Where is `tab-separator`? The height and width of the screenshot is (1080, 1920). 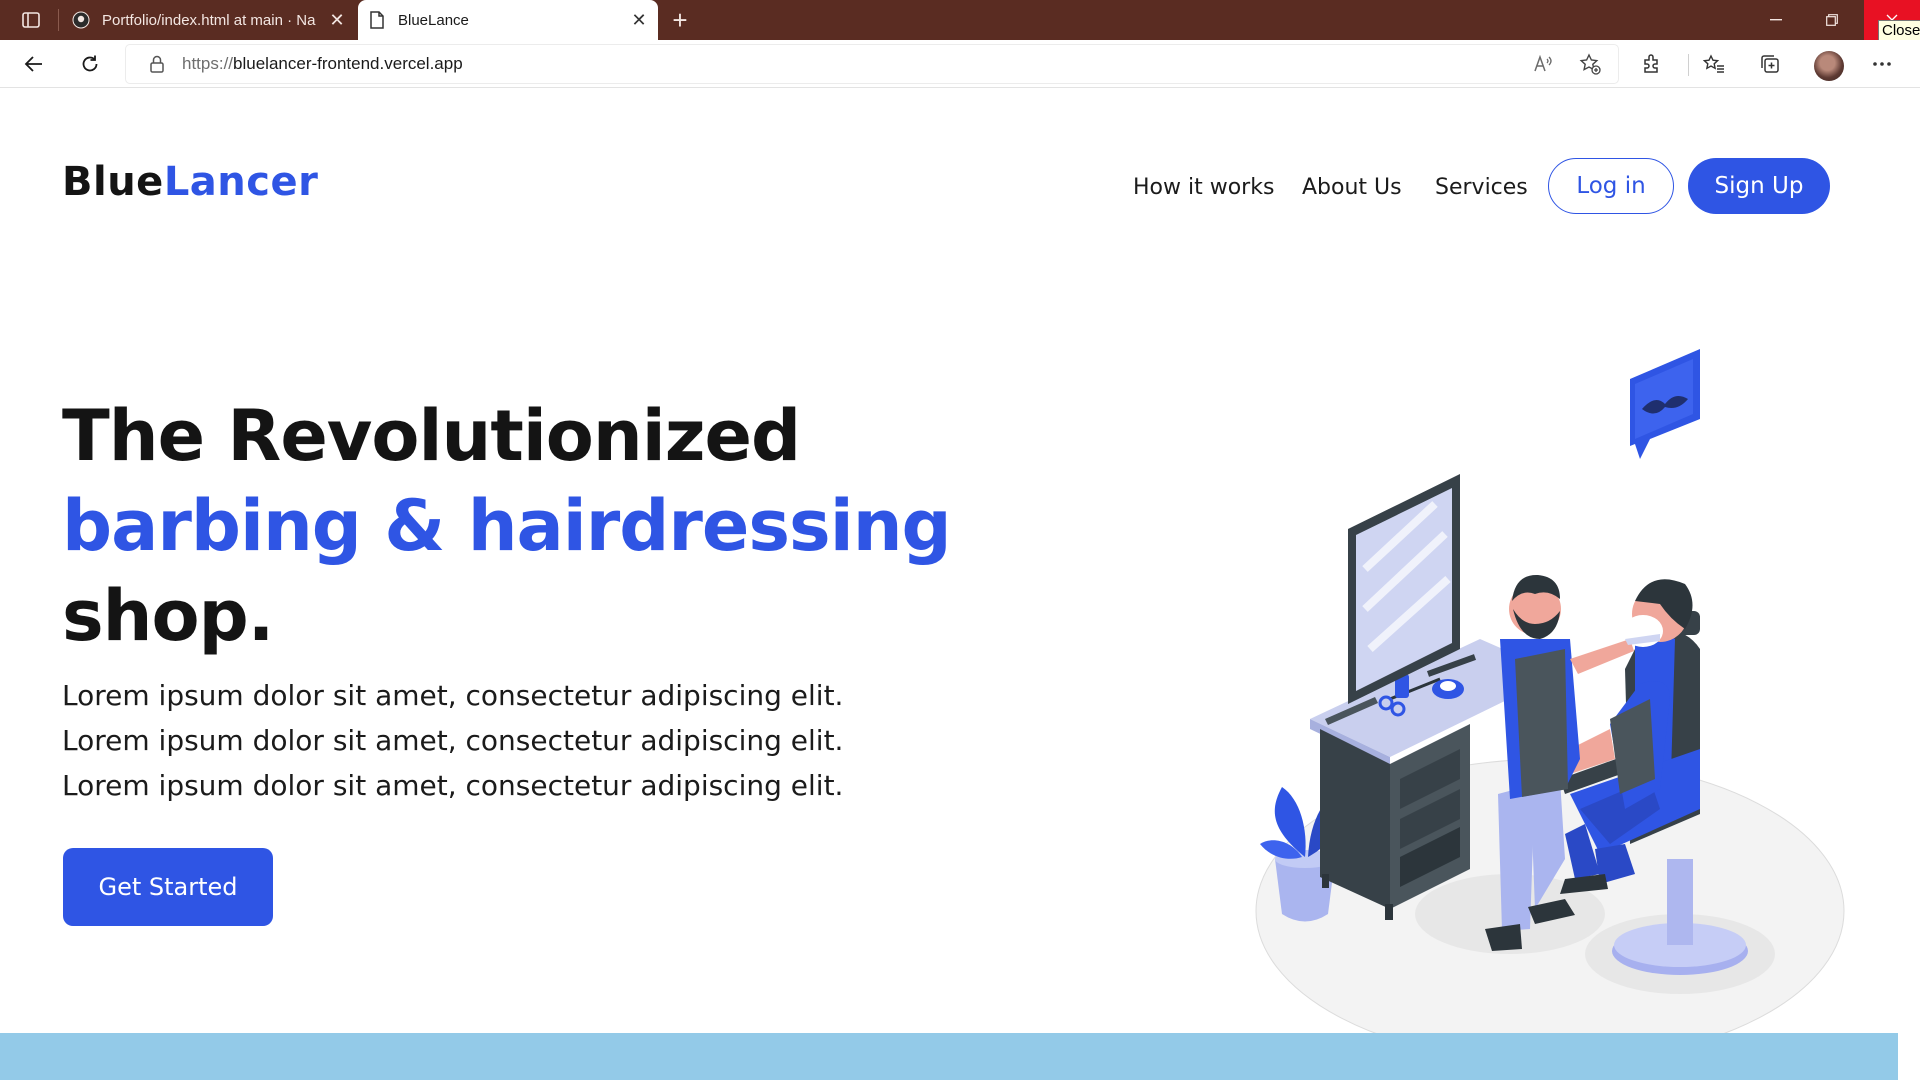 tab-separator is located at coordinates (58, 20).